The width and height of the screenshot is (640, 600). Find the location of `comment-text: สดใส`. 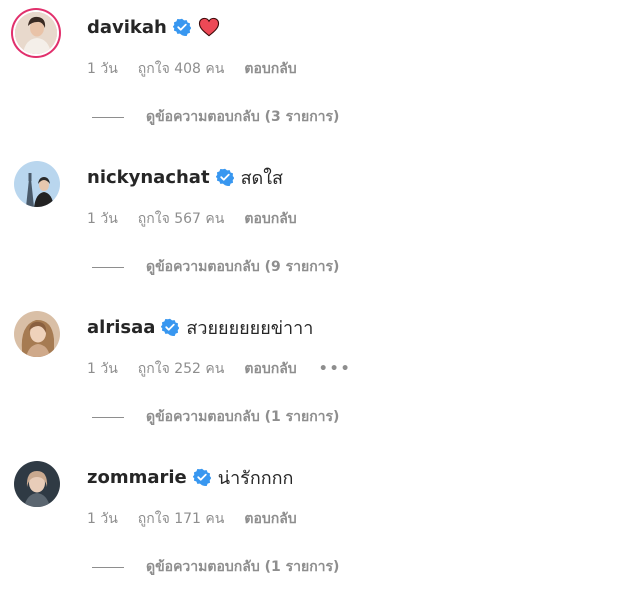

comment-text: สดใส is located at coordinates (262, 178).